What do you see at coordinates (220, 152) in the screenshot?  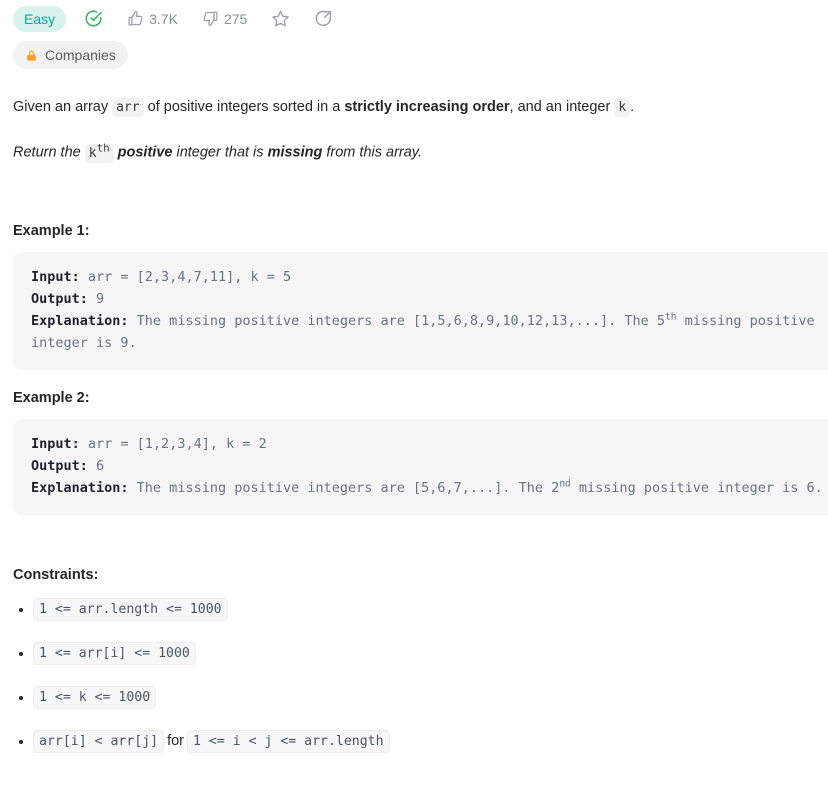 I see `desc-p2-text-2: integer that is` at bounding box center [220, 152].